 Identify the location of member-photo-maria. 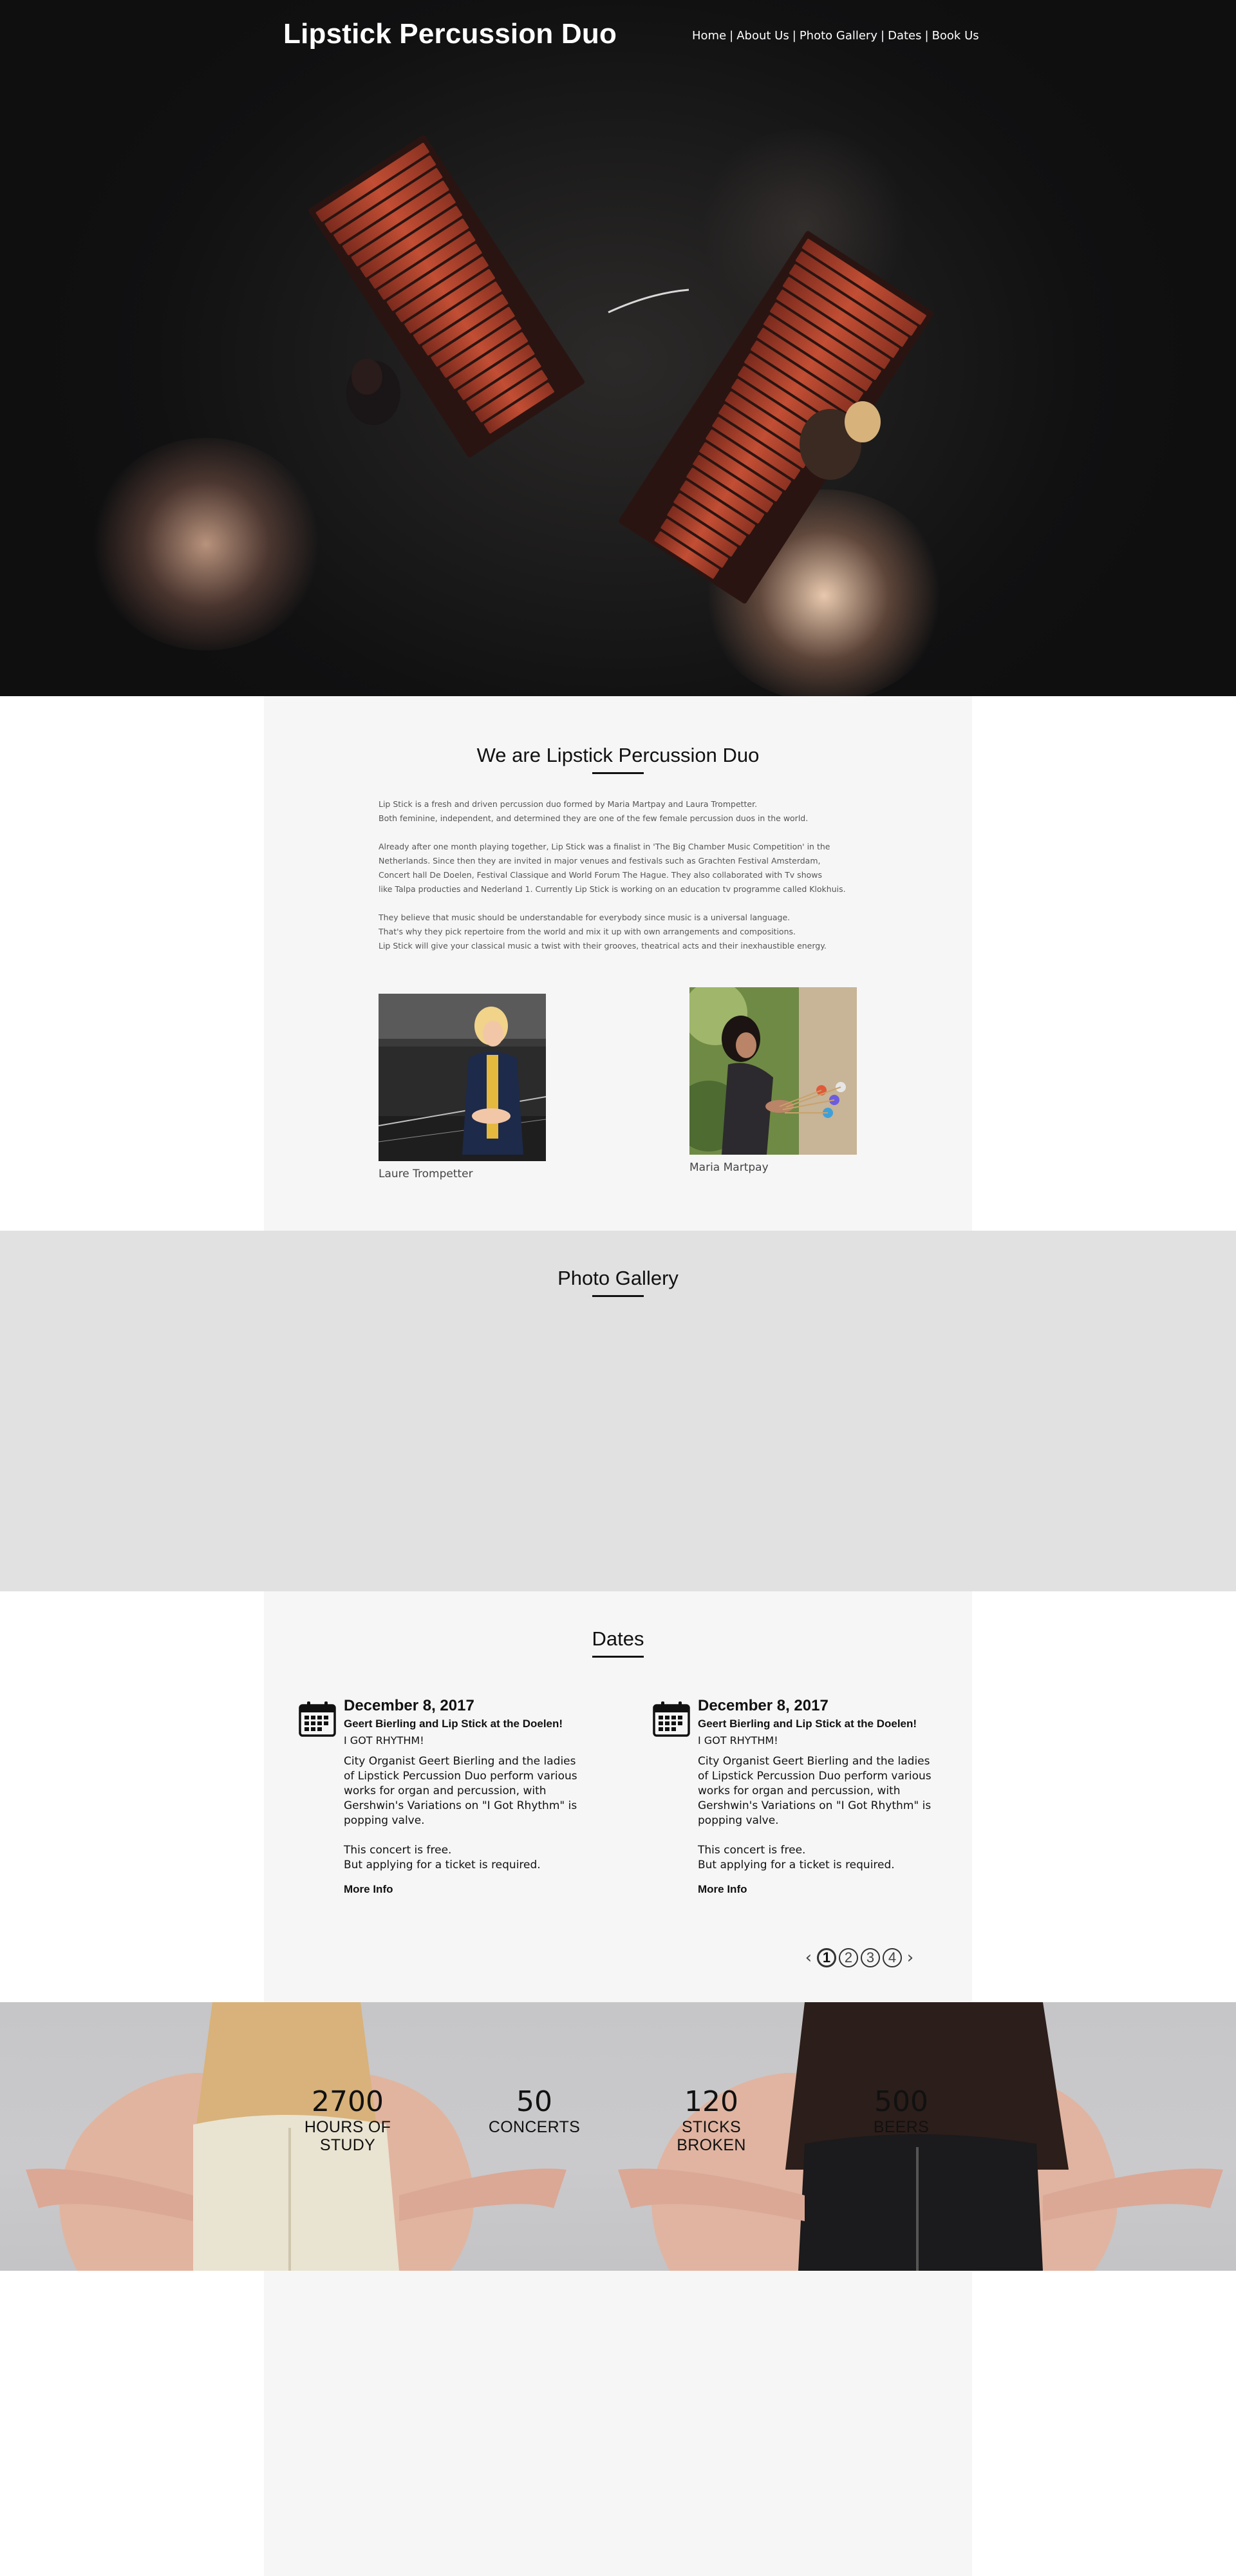
(766, 1066).